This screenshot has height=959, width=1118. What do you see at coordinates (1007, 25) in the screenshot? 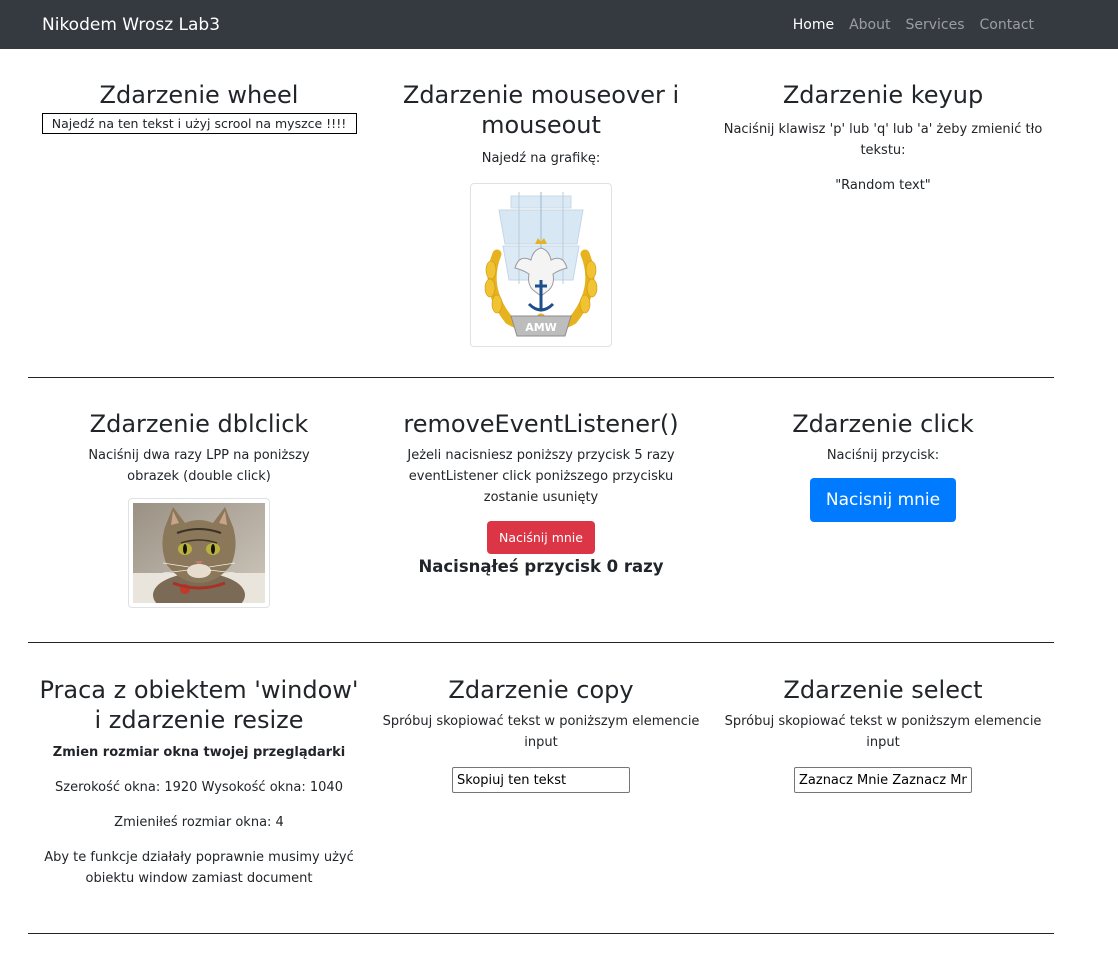
I see `nav-link-contact: Contact` at bounding box center [1007, 25].